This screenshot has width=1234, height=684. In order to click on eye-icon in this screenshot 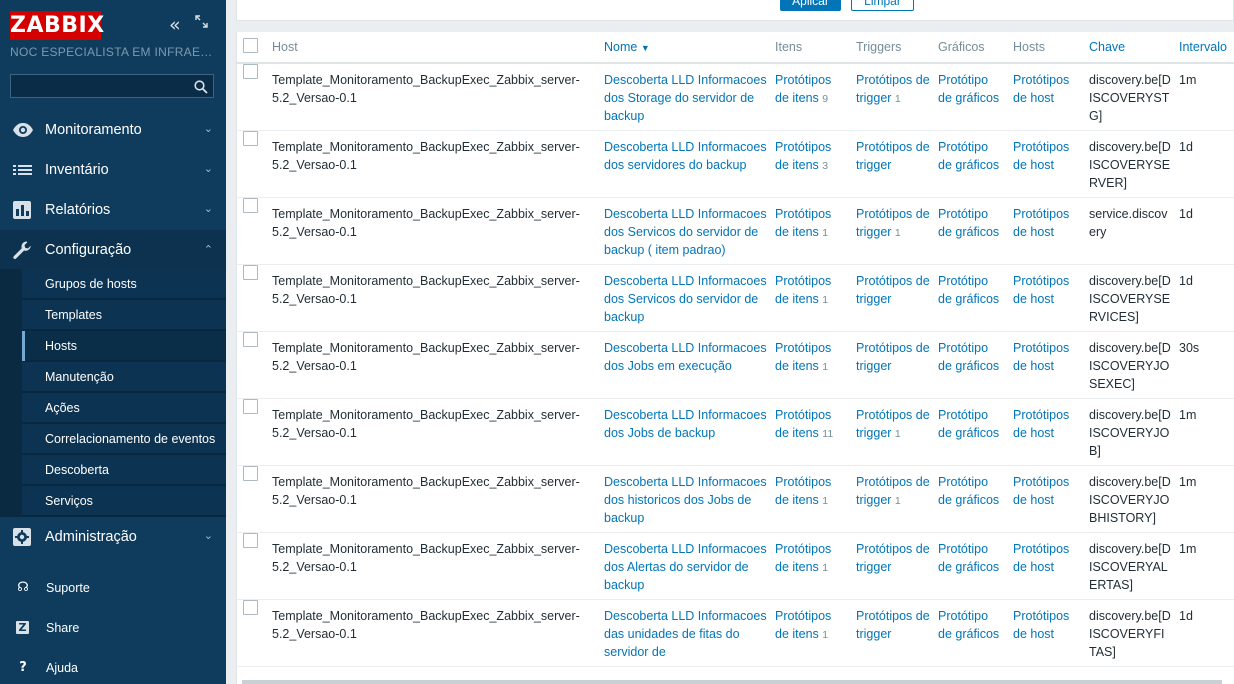, I will do `click(23, 130)`.